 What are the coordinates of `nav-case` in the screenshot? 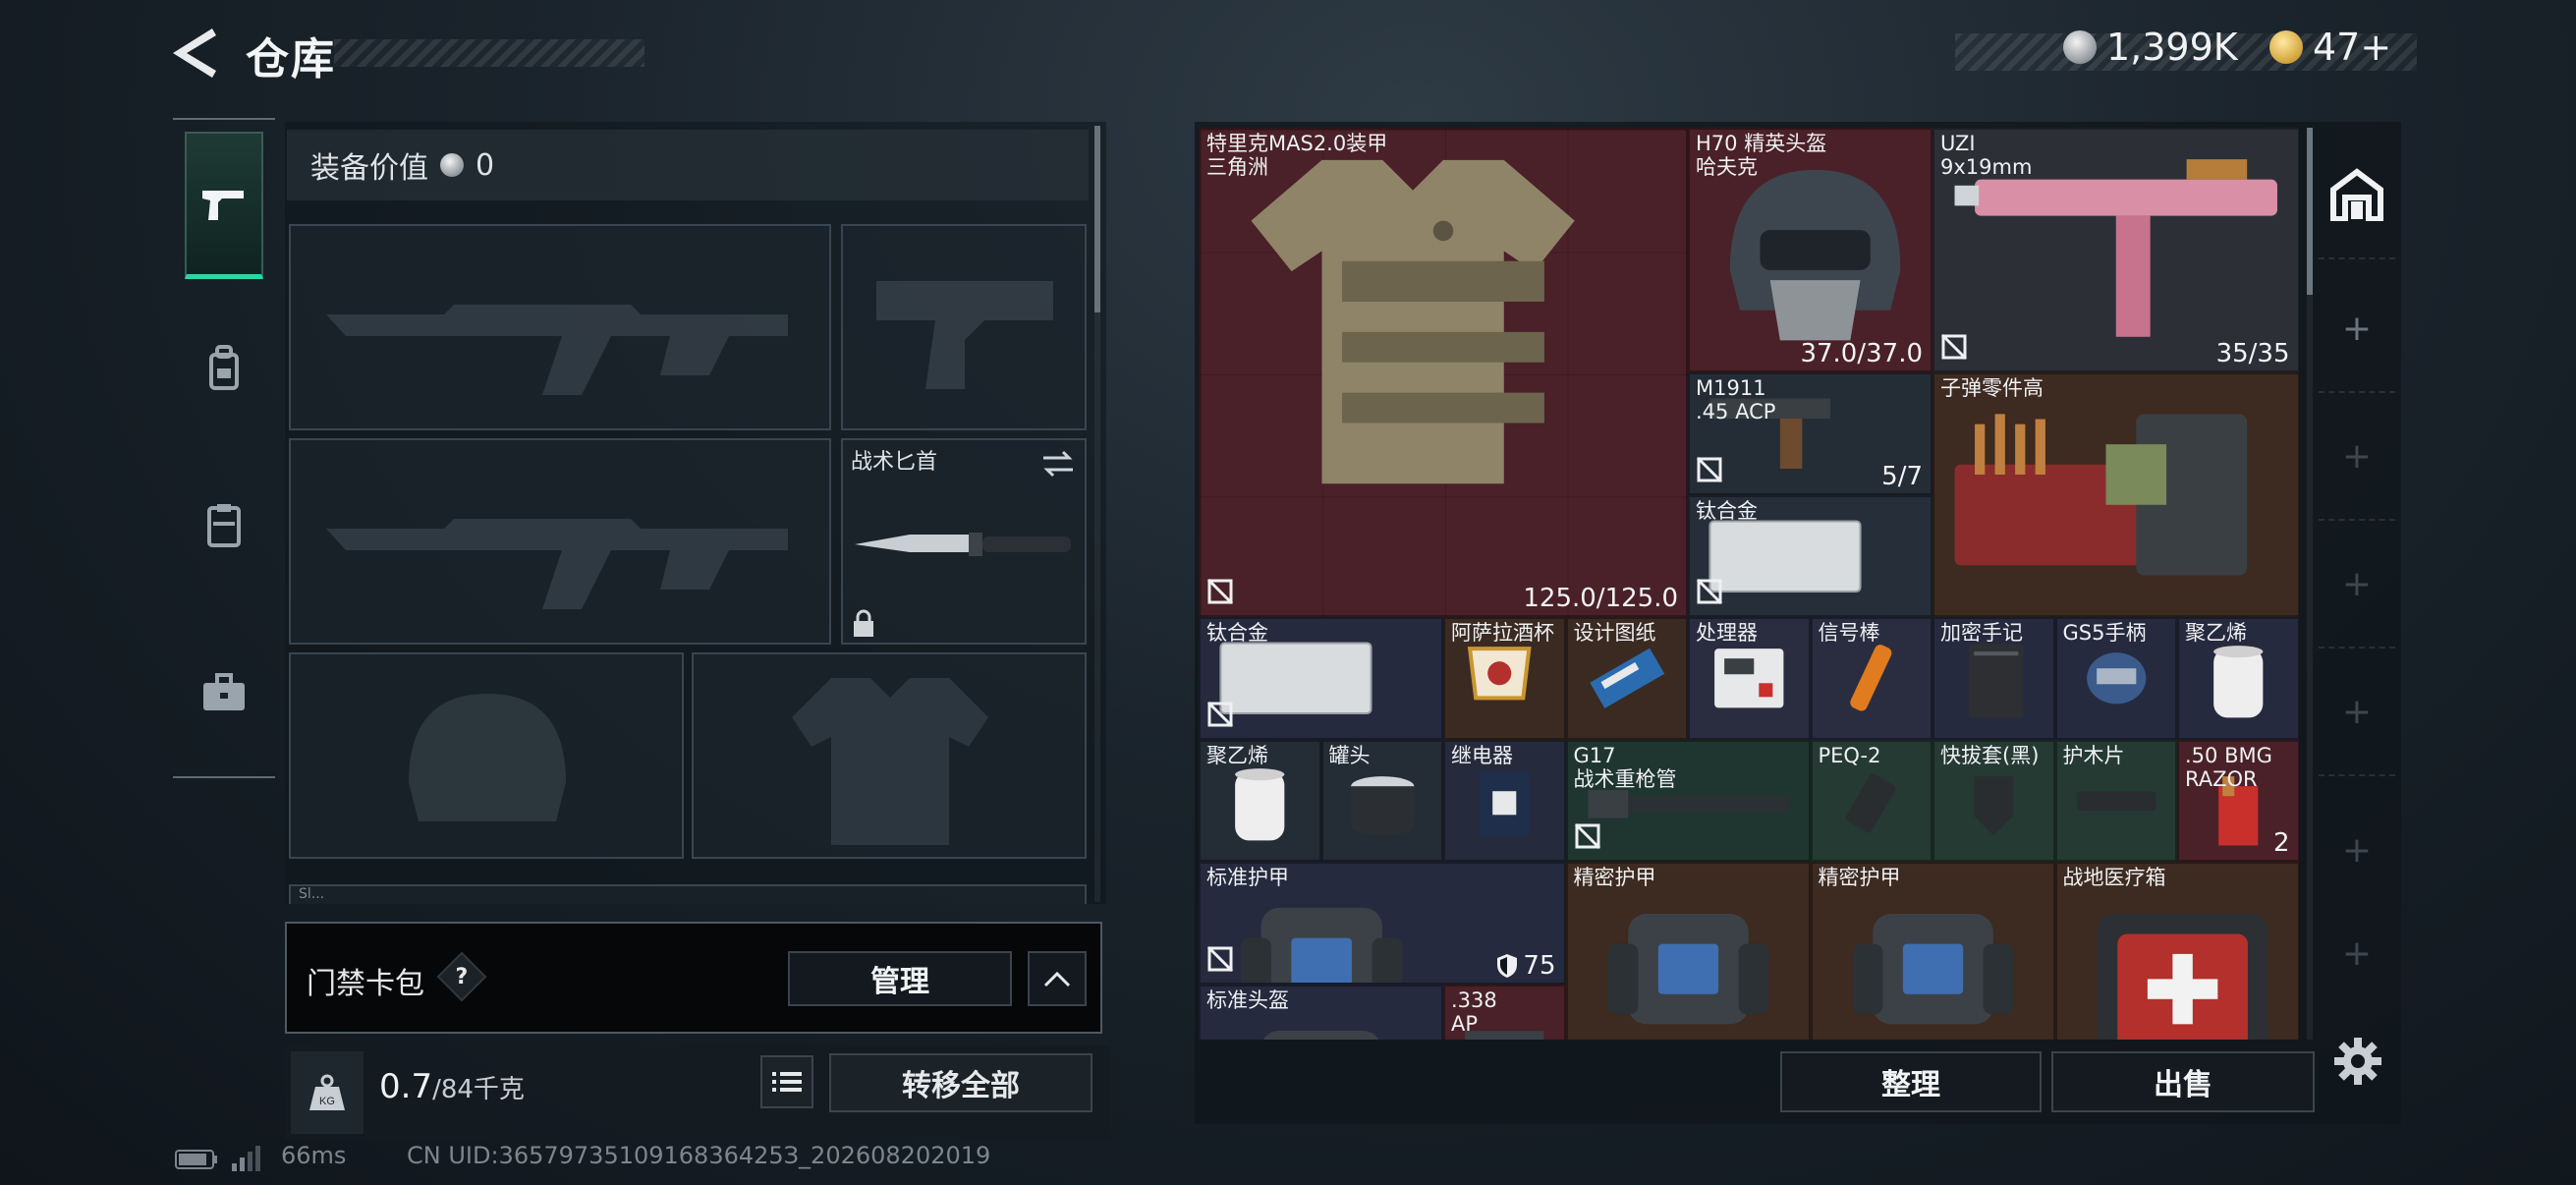 It's located at (224, 693).